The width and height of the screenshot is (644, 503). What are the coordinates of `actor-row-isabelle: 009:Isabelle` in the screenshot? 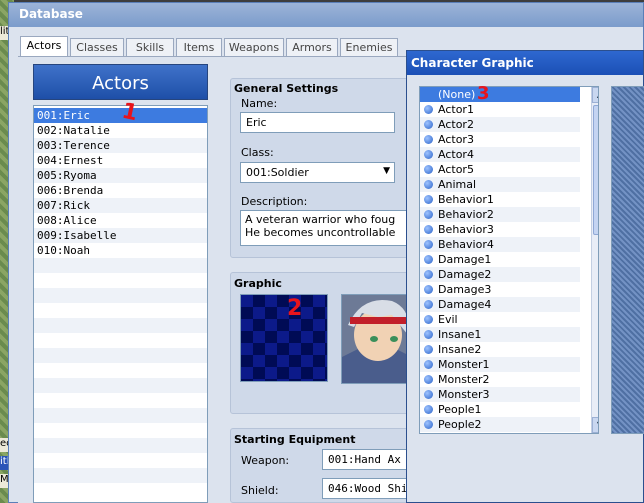 It's located at (120, 235).